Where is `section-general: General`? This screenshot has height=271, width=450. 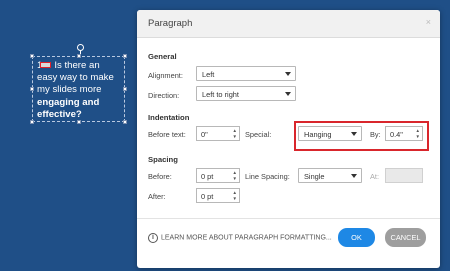
section-general: General is located at coordinates (162, 56).